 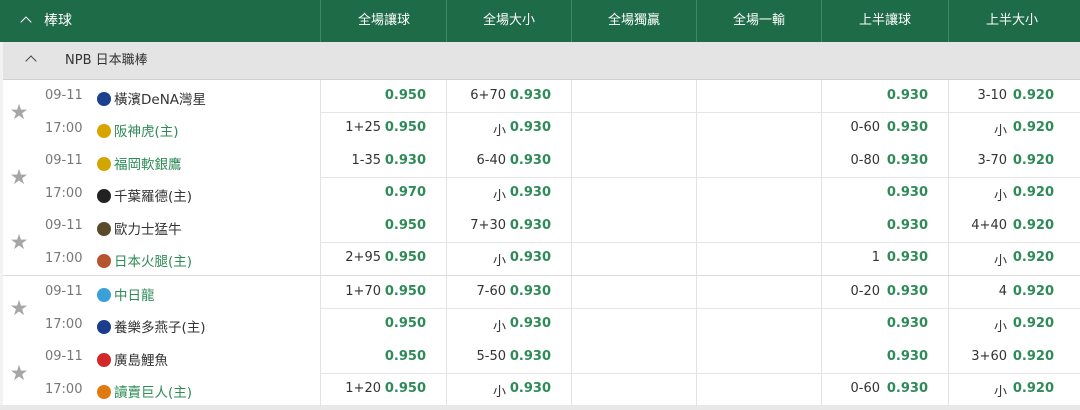 I want to click on table-bottom-border, so click(x=540, y=407).